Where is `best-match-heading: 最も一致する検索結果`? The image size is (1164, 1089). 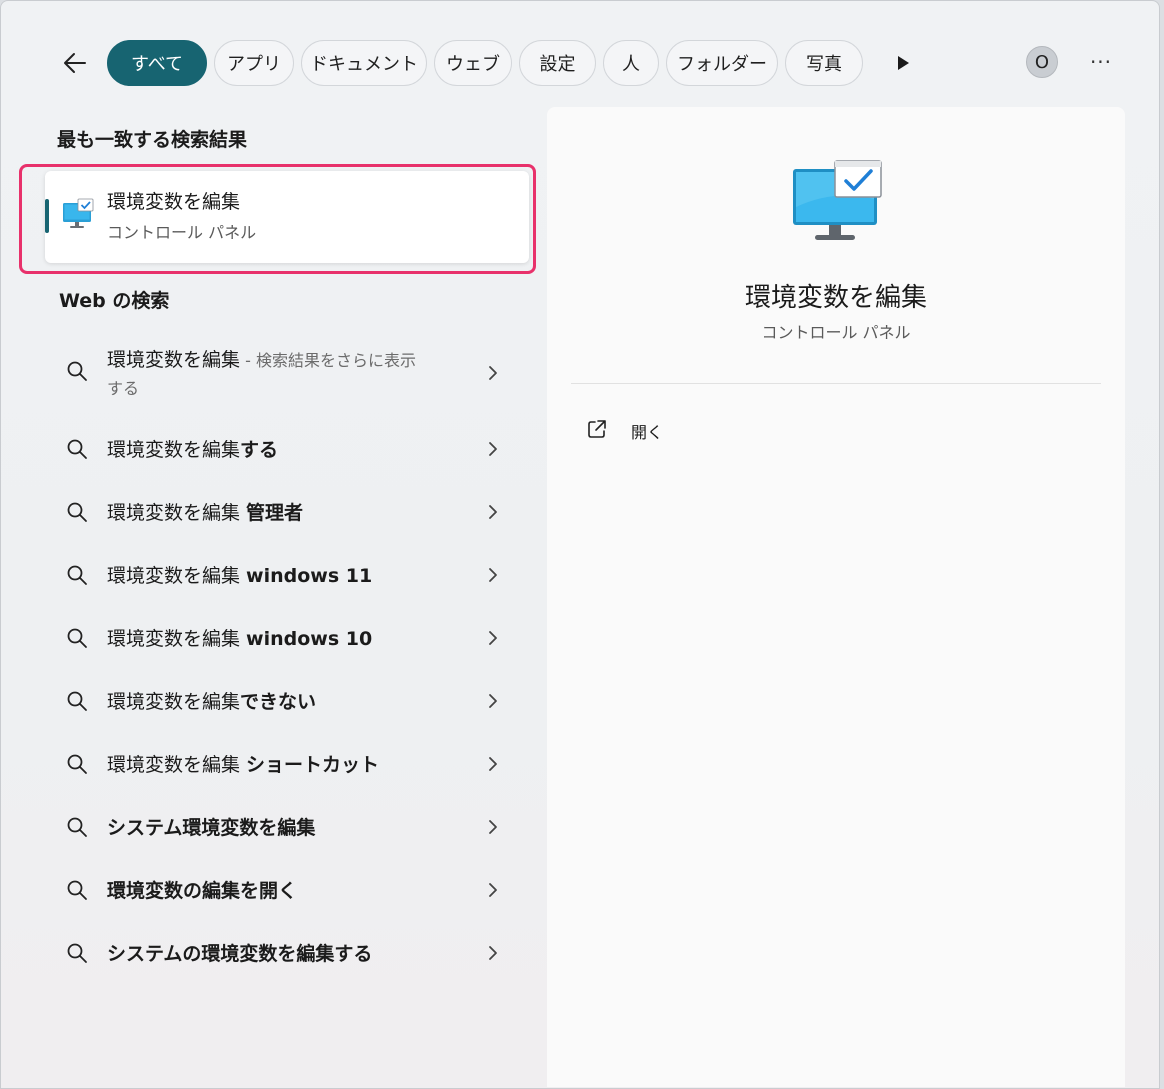 best-match-heading: 最も一致する検索結果 is located at coordinates (152, 140).